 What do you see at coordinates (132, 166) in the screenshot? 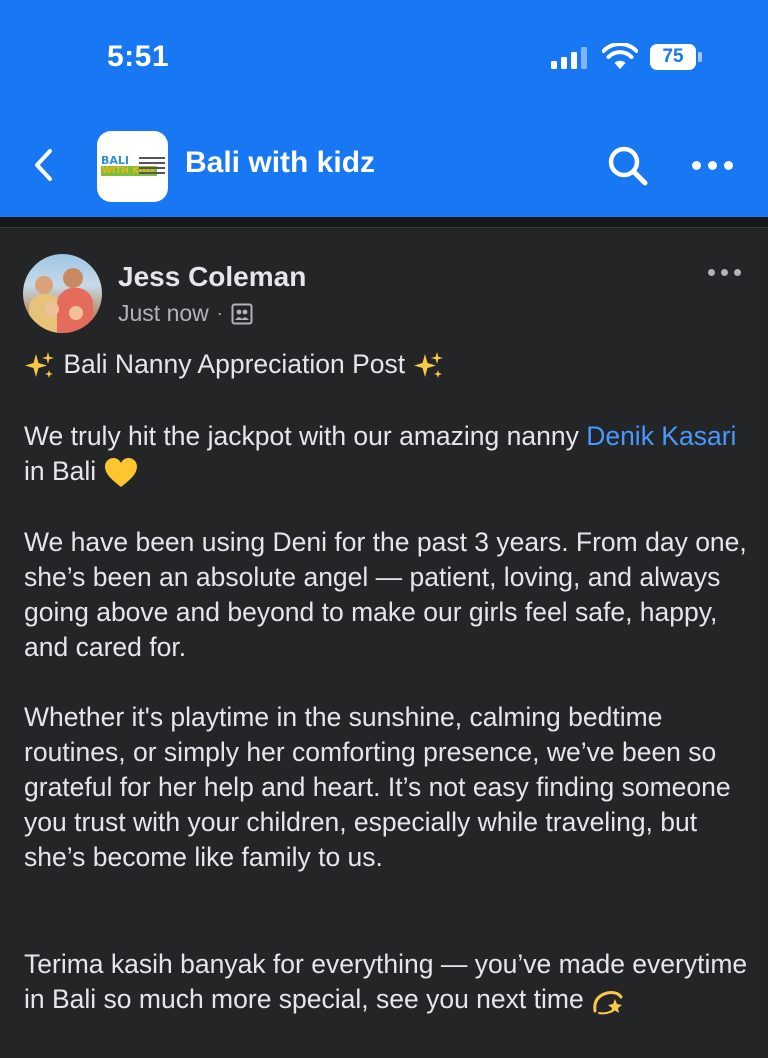
I see `group-logo: BALI WITH KIDZ` at bounding box center [132, 166].